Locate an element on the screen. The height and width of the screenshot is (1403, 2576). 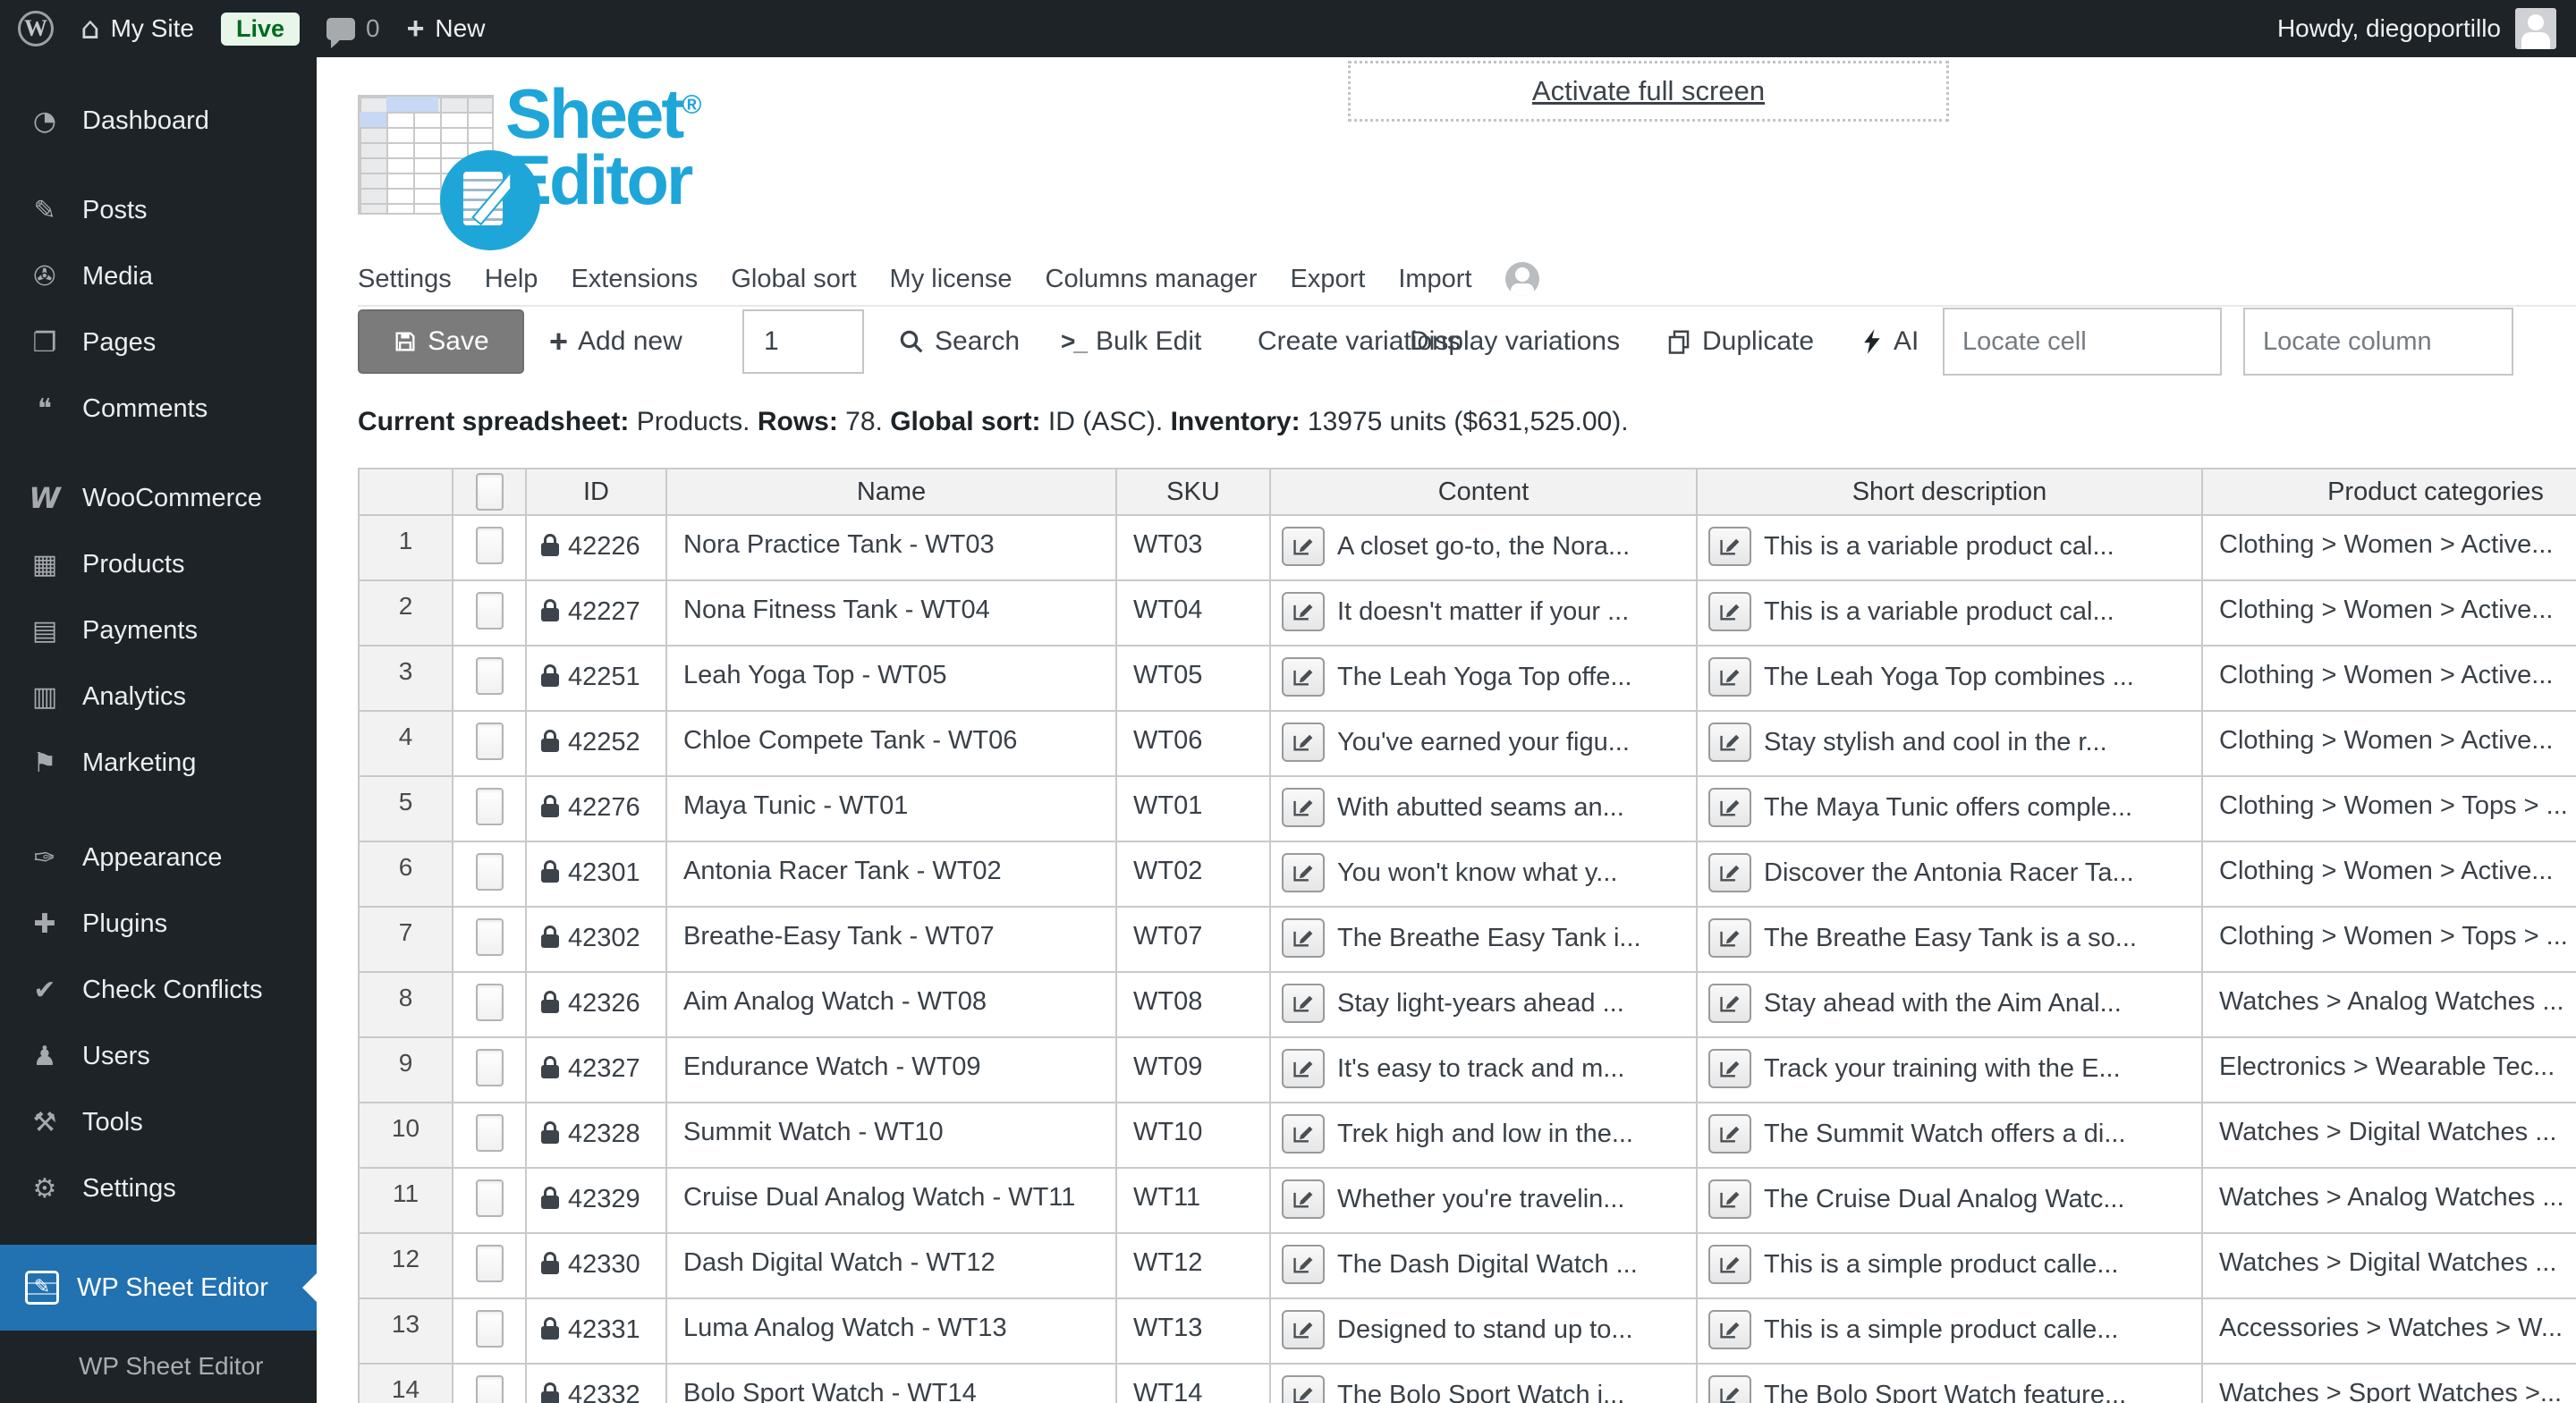
sku-cell: WT10 is located at coordinates (1194, 1136).